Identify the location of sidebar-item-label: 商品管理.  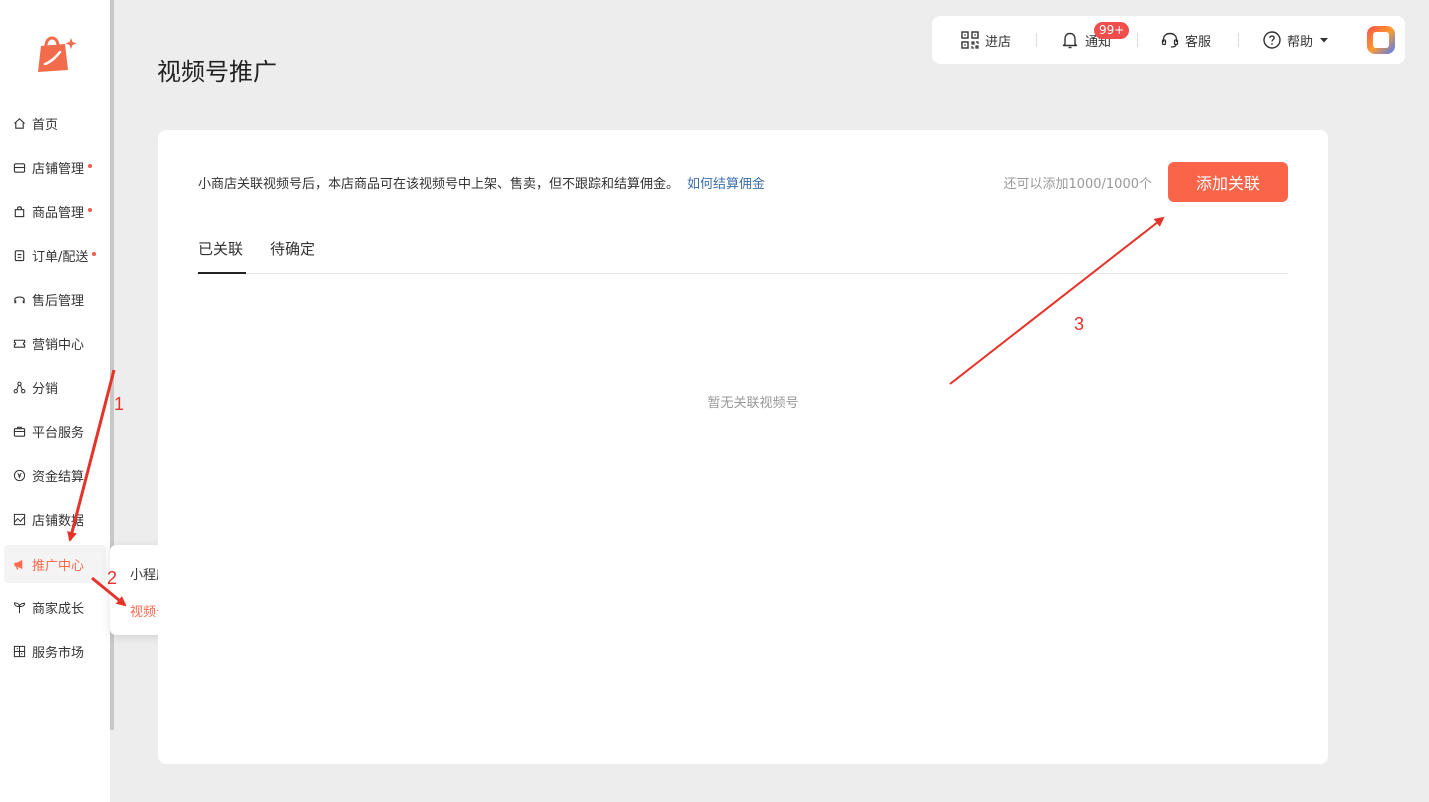
(58, 213).